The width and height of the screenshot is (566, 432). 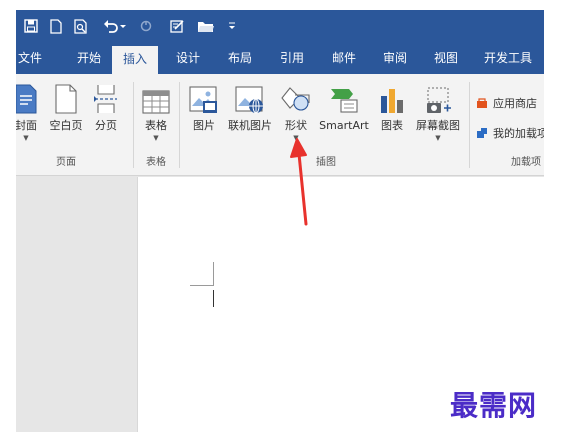 What do you see at coordinates (81, 26) in the screenshot?
I see `print-preview-icon` at bounding box center [81, 26].